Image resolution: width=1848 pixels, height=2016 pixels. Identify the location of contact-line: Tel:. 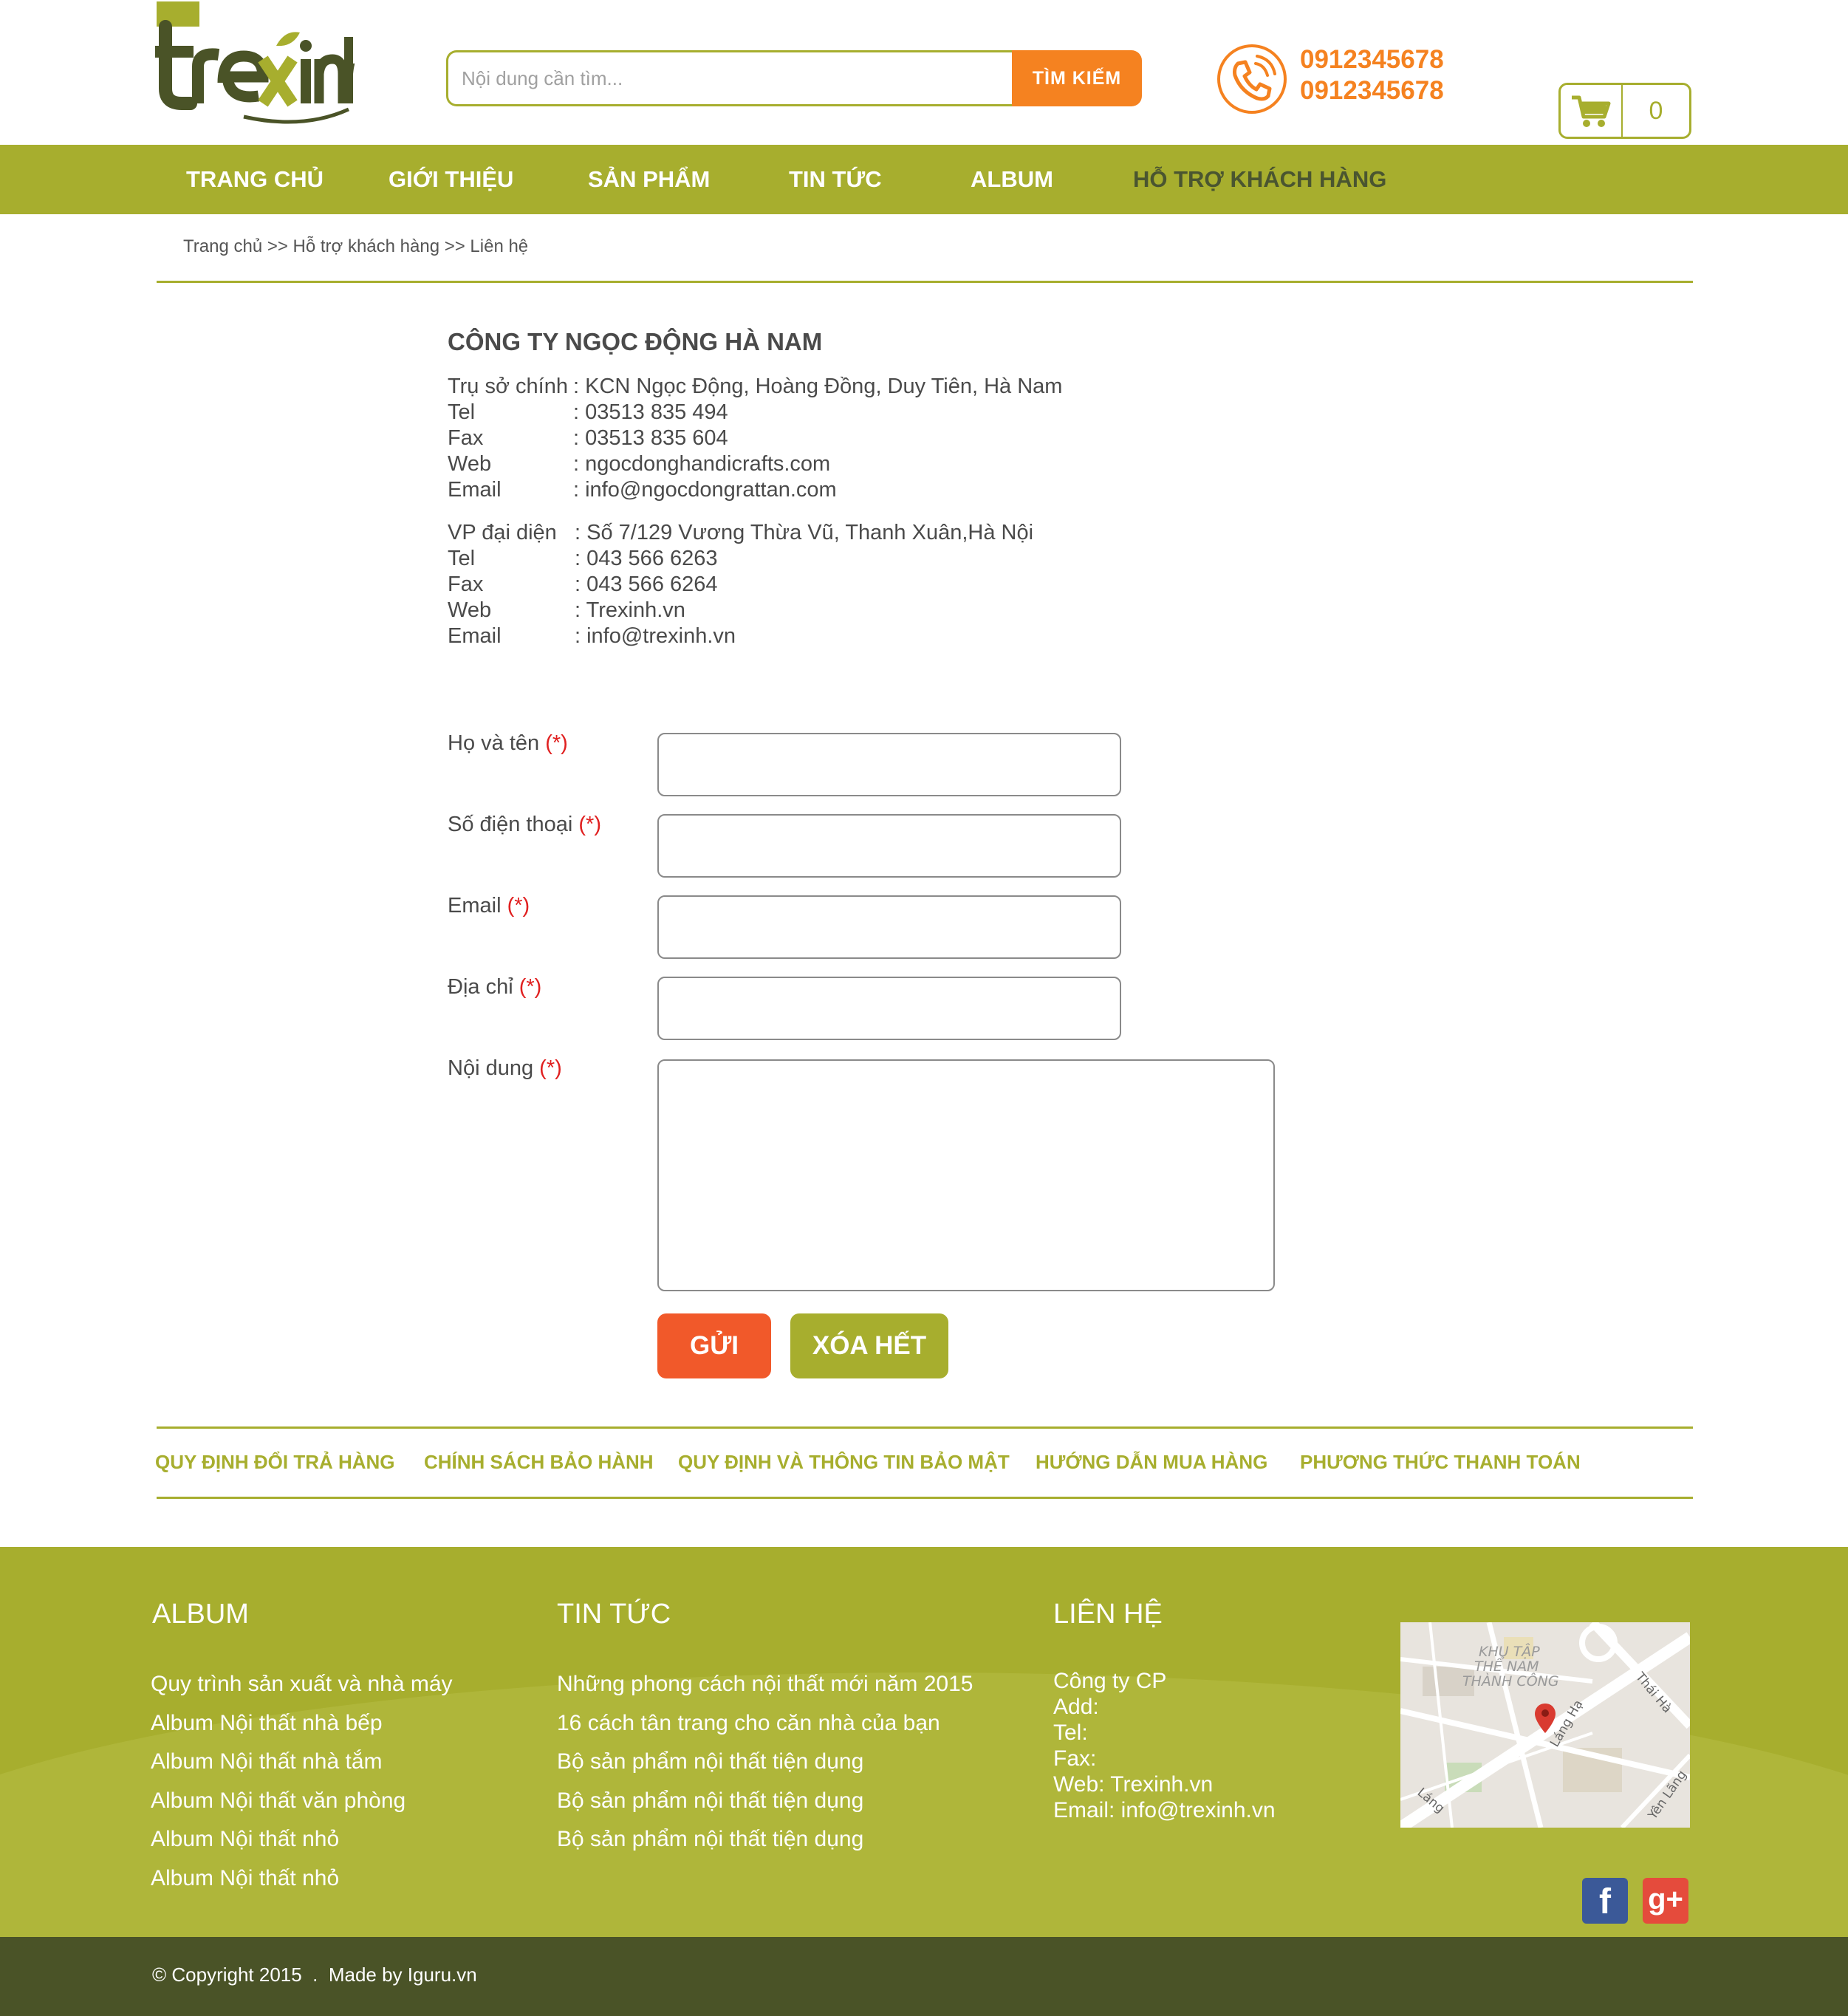
(1070, 1733).